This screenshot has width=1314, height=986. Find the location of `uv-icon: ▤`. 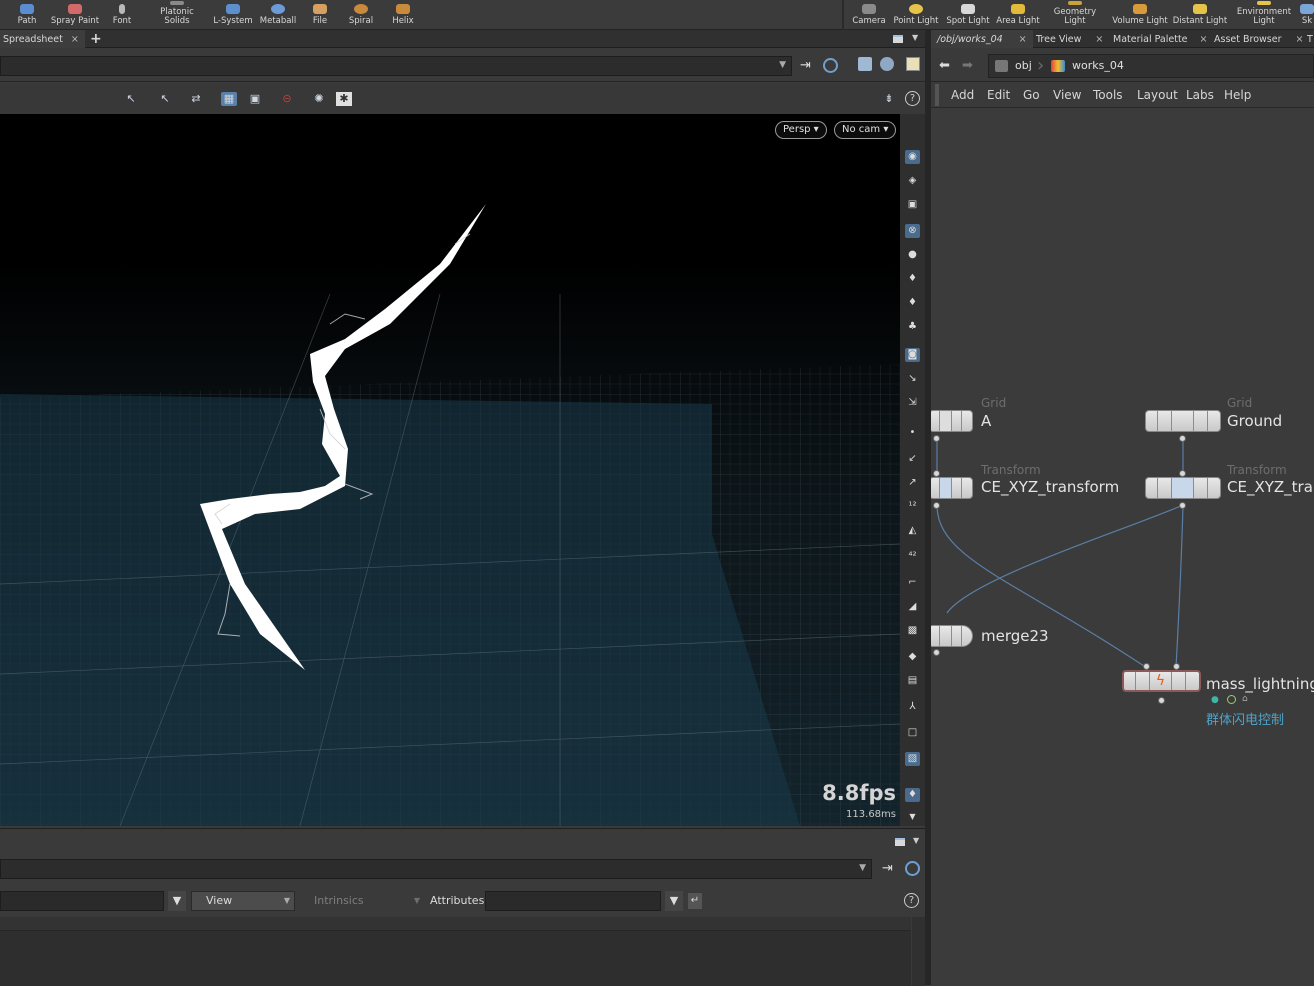

uv-icon: ▤ is located at coordinates (912, 681).